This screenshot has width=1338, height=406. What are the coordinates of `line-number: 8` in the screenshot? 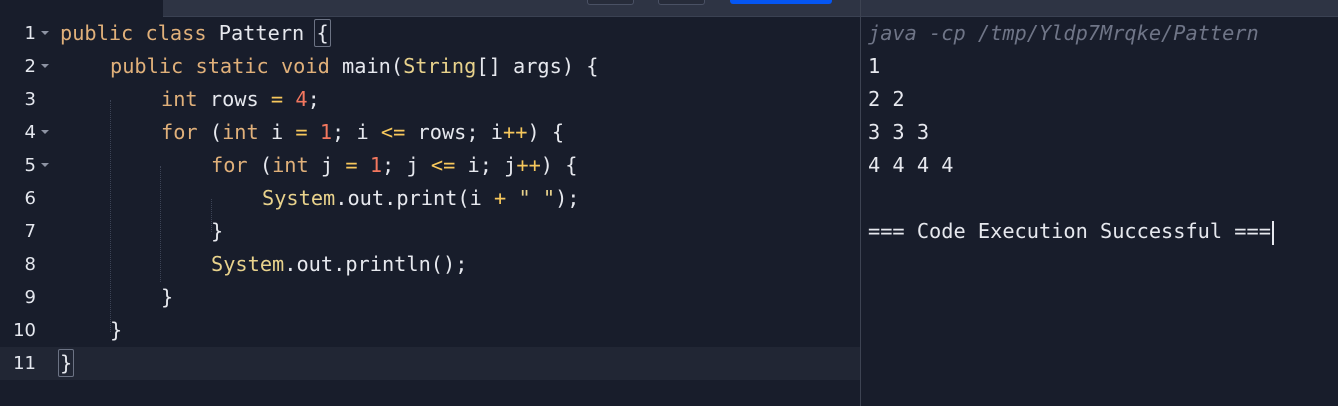 It's located at (30, 264).